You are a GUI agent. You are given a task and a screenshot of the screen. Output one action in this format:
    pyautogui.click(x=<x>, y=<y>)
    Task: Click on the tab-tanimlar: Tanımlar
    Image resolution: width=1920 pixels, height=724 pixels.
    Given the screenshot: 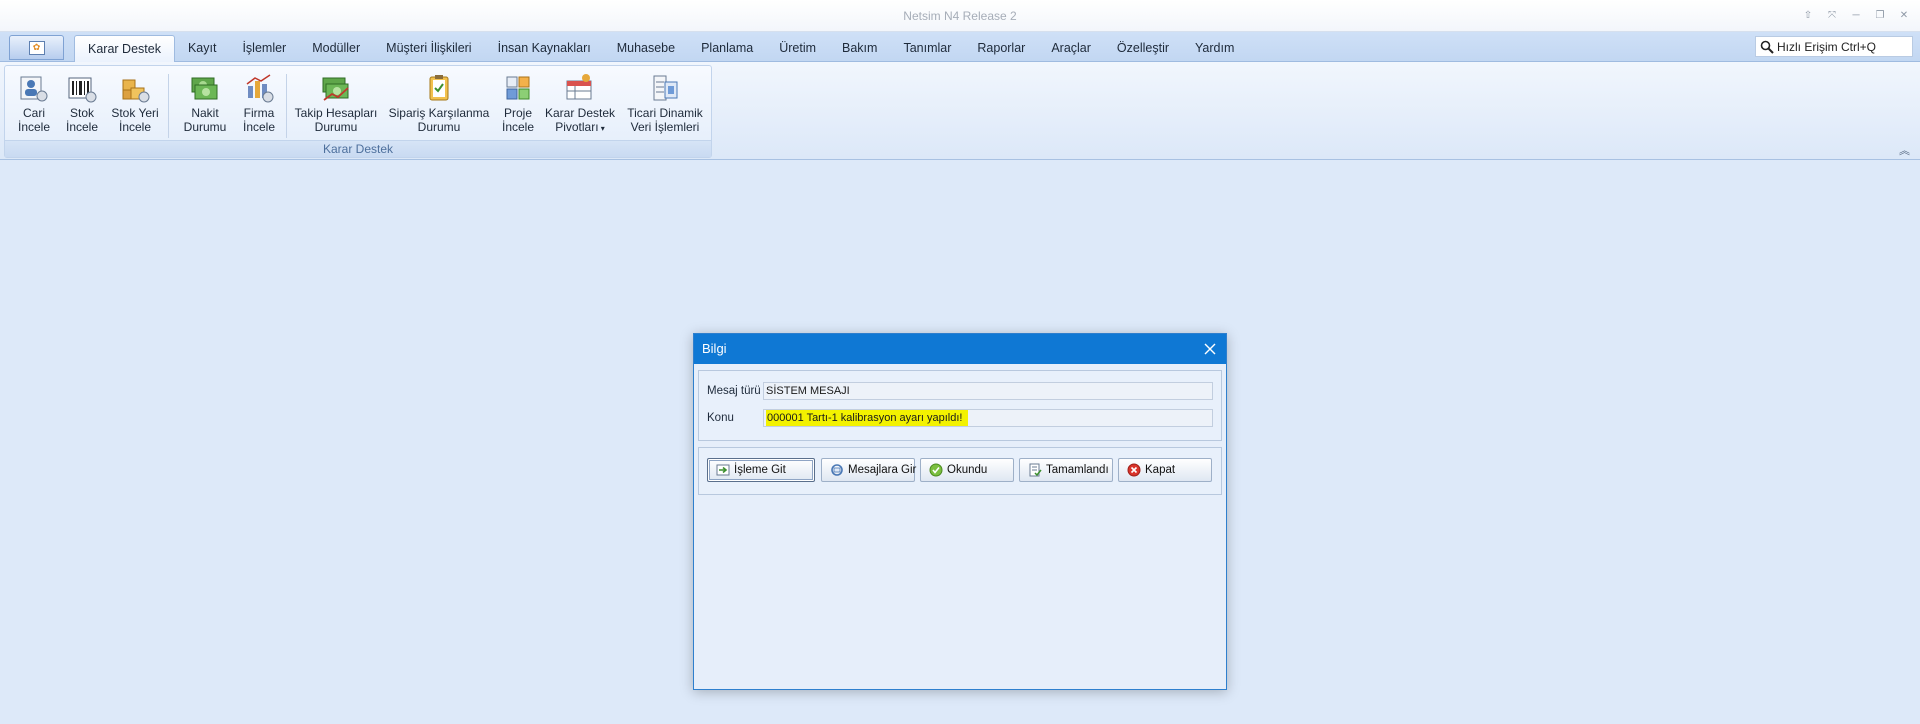 What is the action you would take?
    pyautogui.click(x=927, y=48)
    